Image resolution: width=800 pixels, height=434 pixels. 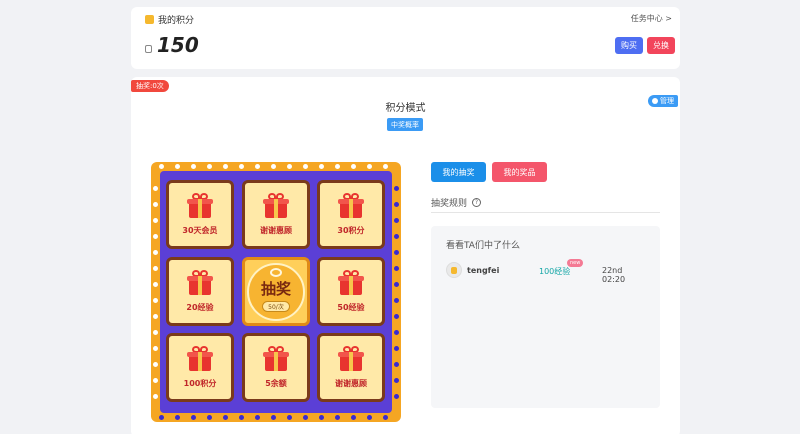 What do you see at coordinates (667, 101) in the screenshot?
I see `manage-label: 管理` at bounding box center [667, 101].